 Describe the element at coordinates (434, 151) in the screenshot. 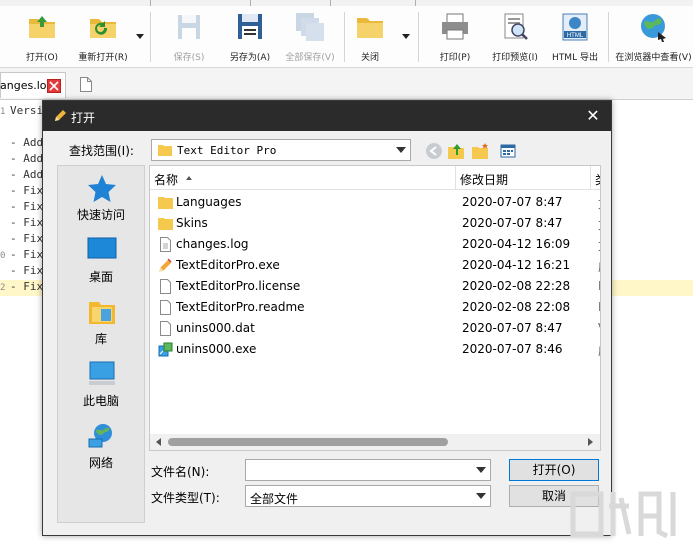

I see `back-arrow-icon` at that location.